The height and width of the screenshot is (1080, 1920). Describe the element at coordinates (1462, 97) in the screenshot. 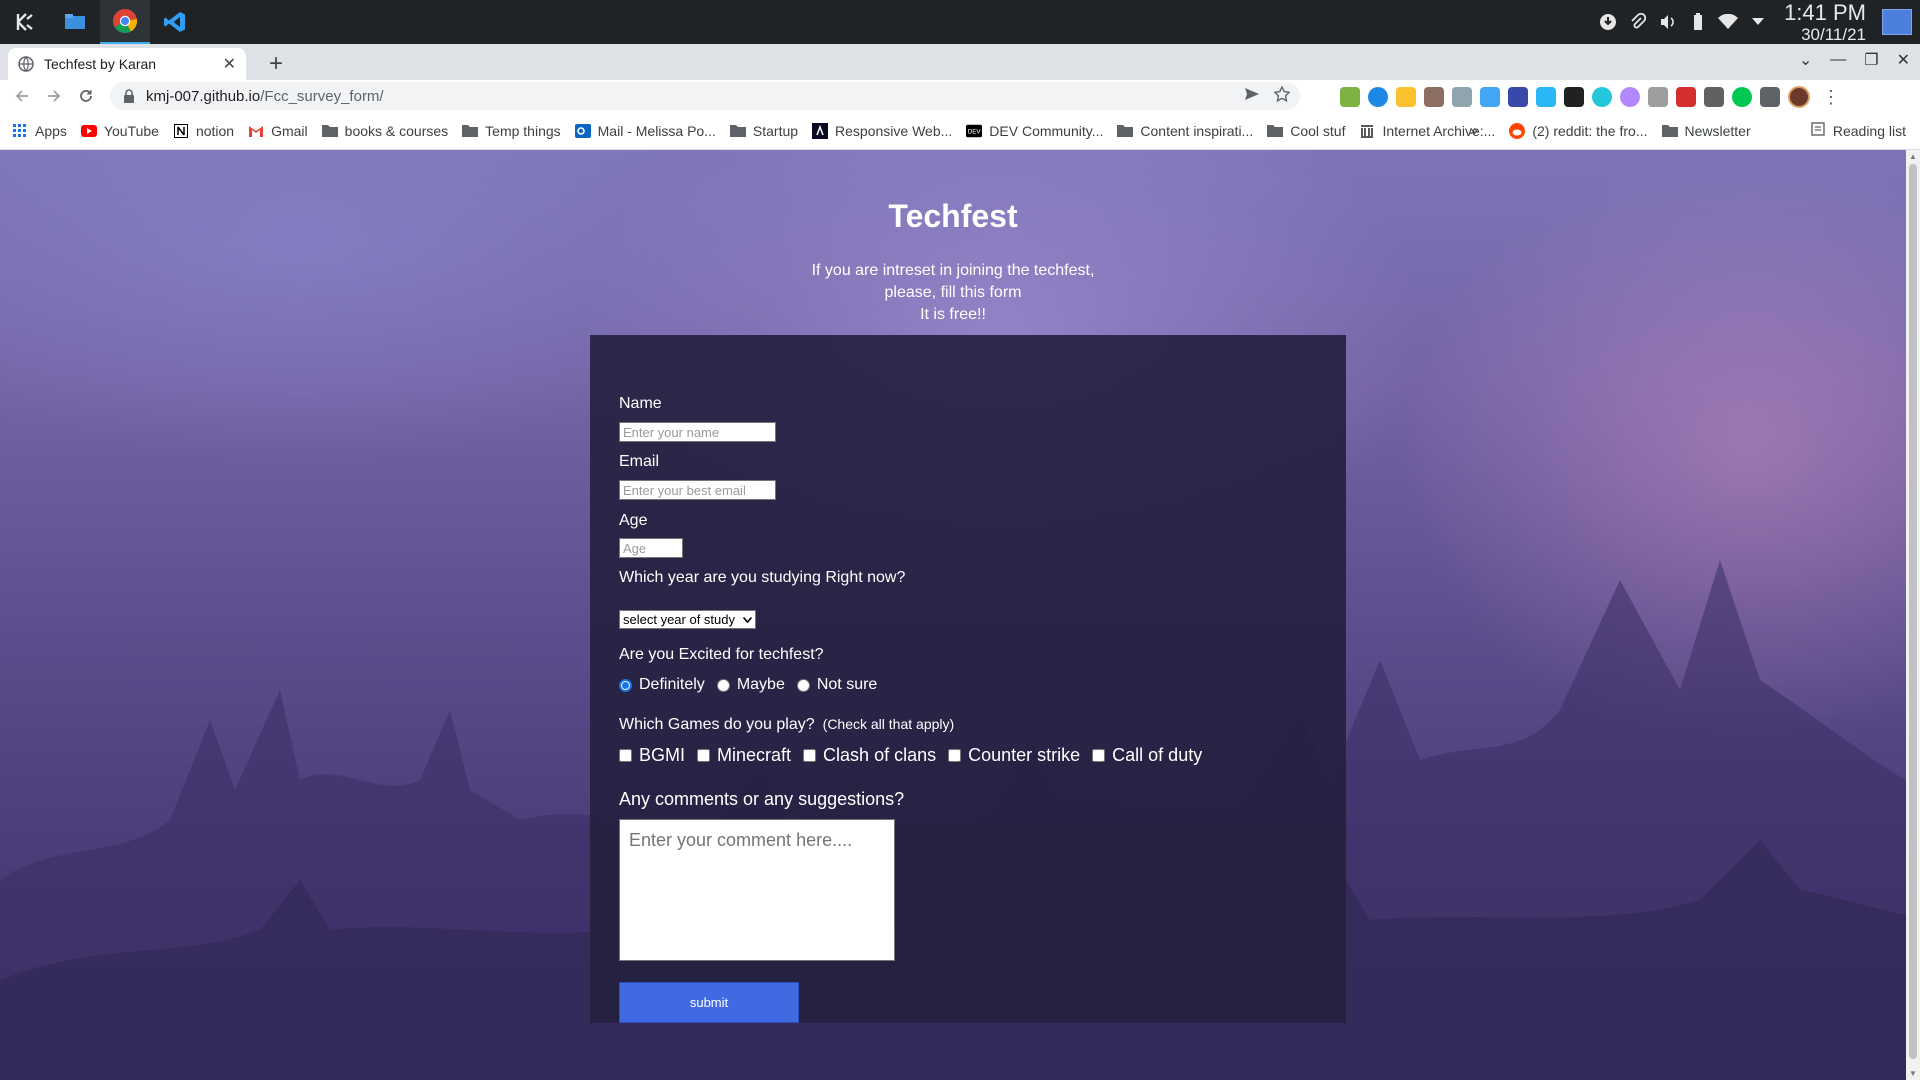

I see `shield-icon` at that location.